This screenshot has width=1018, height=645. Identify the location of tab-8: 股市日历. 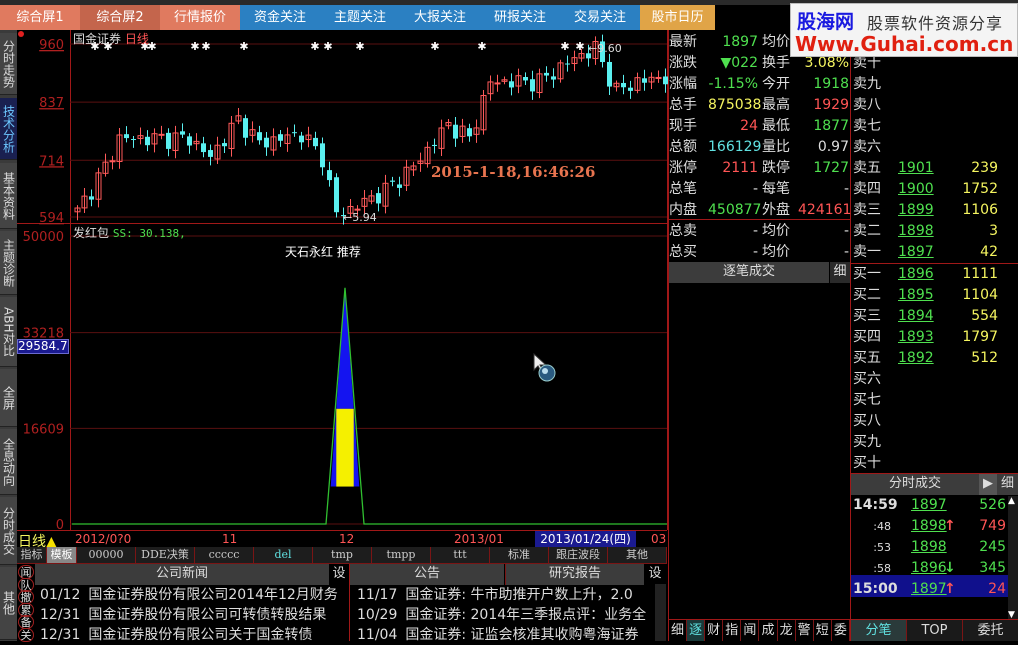
(677, 17).